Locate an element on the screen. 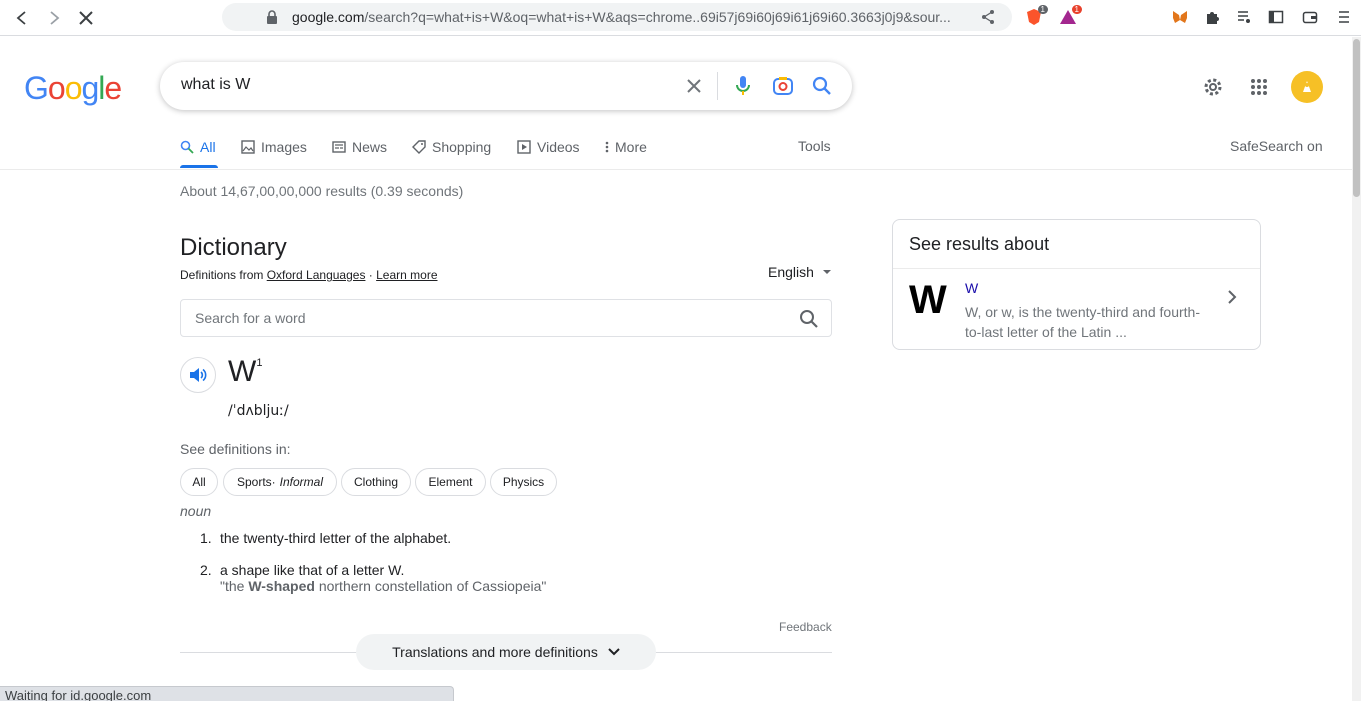 The height and width of the screenshot is (701, 1361). word-search-input: Search for a word is located at coordinates (506, 318).